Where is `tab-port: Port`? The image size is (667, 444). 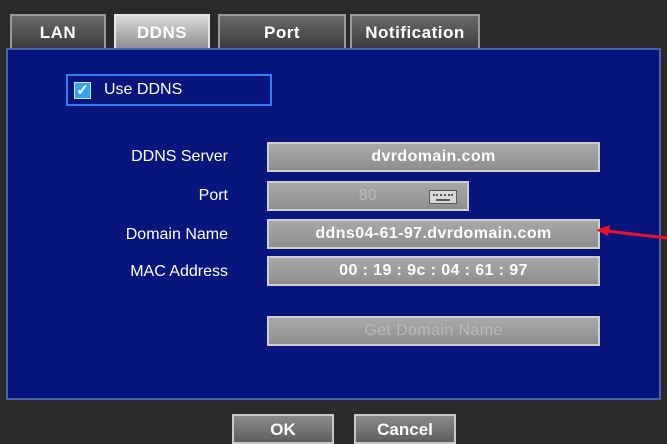 tab-port: Port is located at coordinates (282, 31).